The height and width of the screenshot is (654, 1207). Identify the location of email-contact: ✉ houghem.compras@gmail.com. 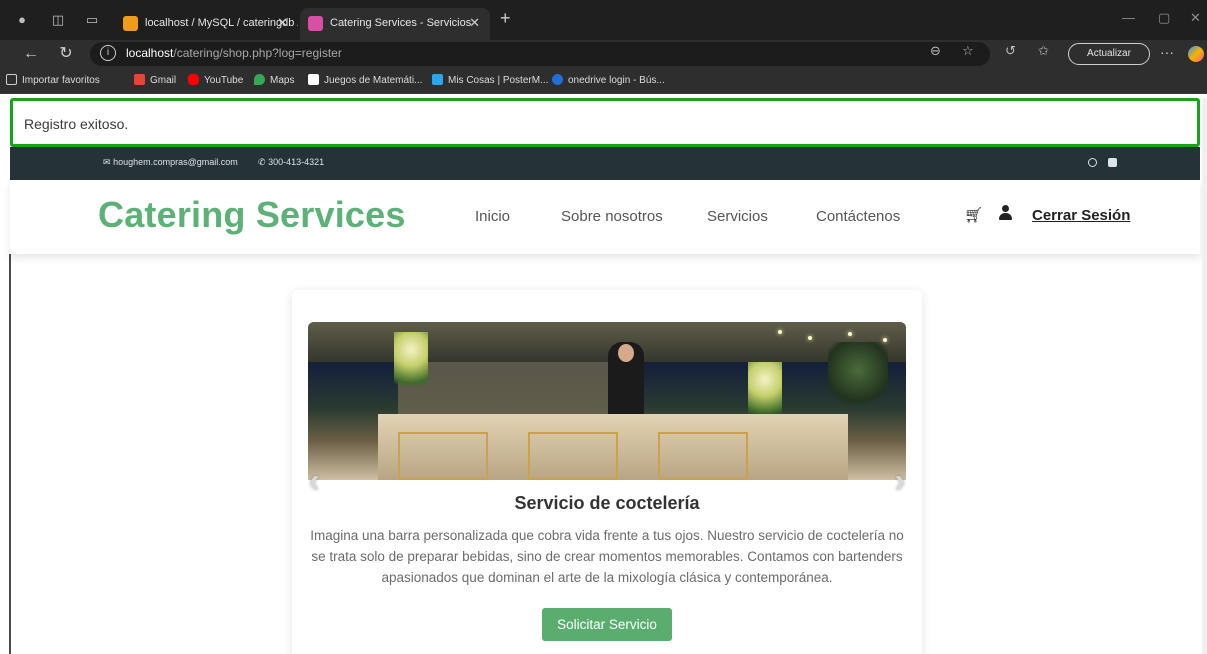
(170, 162).